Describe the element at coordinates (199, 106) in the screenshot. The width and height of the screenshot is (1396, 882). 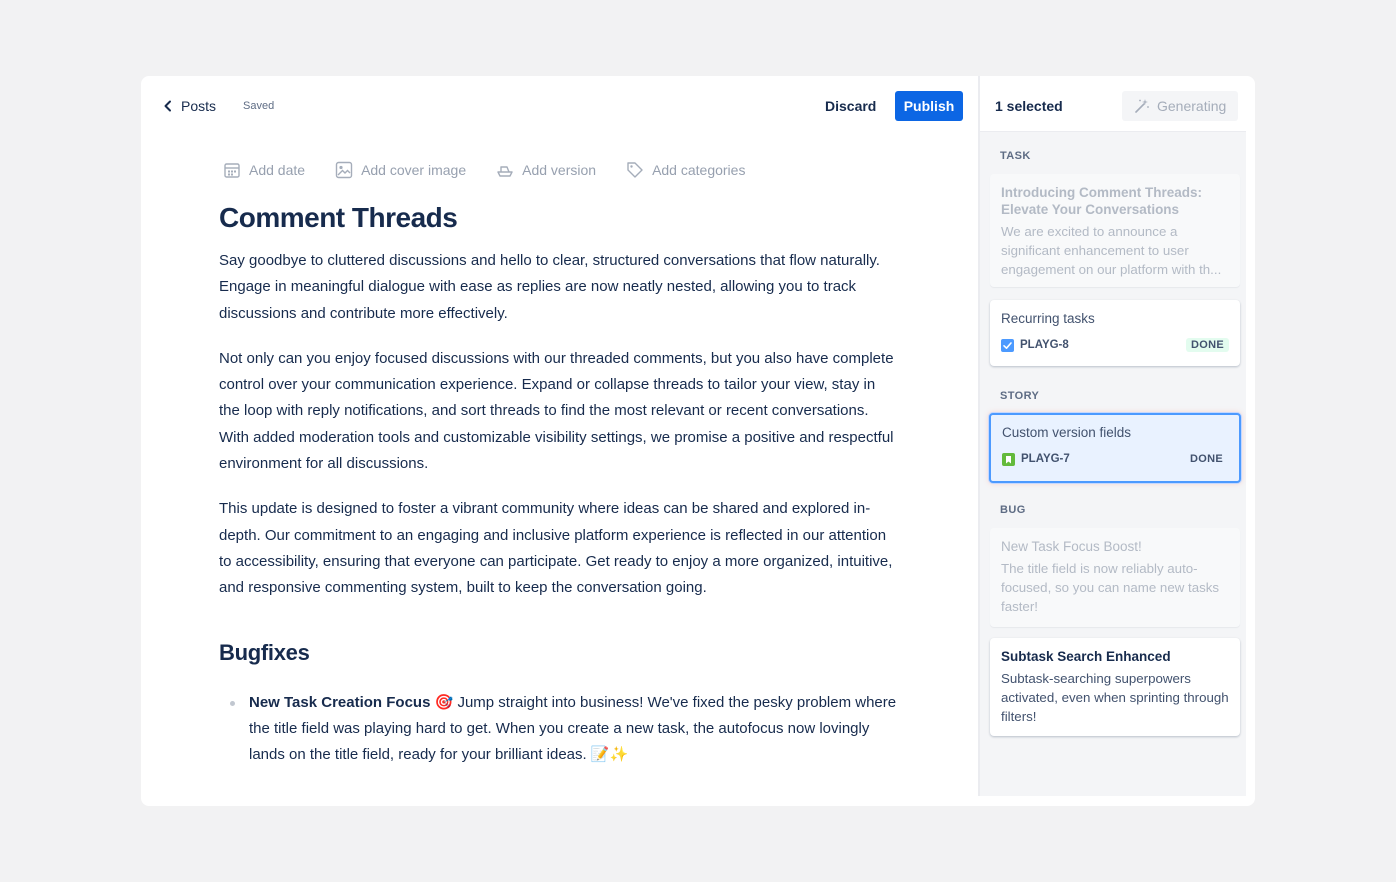
I see `back-label: Posts` at that location.